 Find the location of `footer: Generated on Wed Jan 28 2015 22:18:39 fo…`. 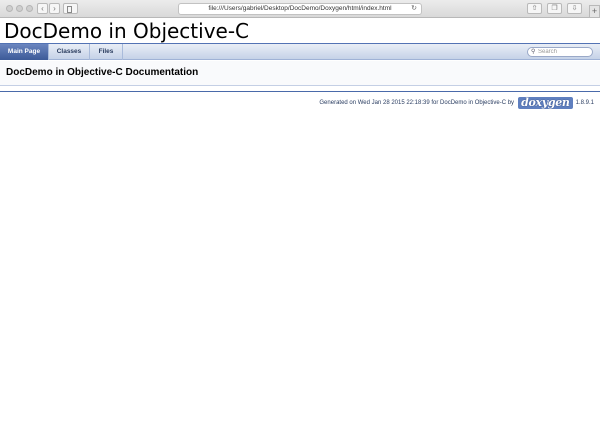

footer: Generated on Wed Jan 28 2015 22:18:39 fo… is located at coordinates (456, 103).